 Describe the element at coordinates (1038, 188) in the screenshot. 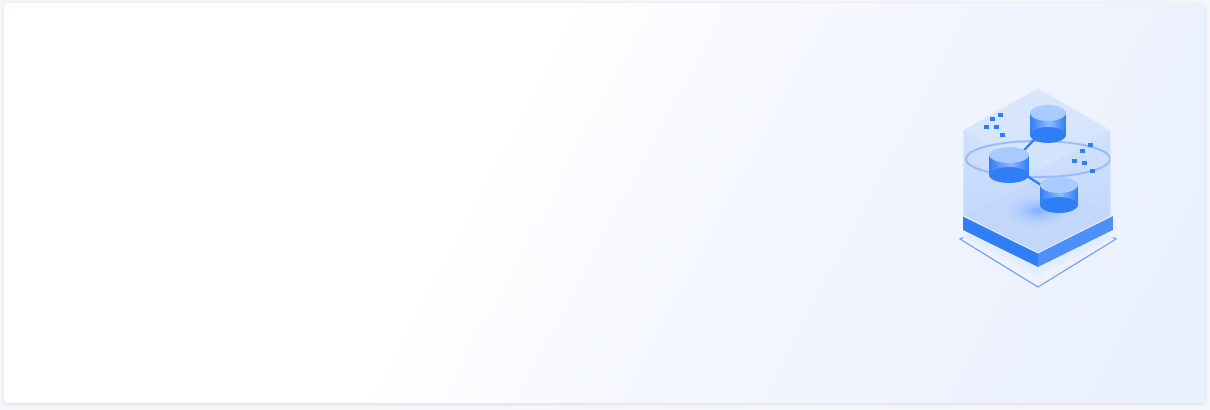

I see `data-network-cube-icon` at that location.